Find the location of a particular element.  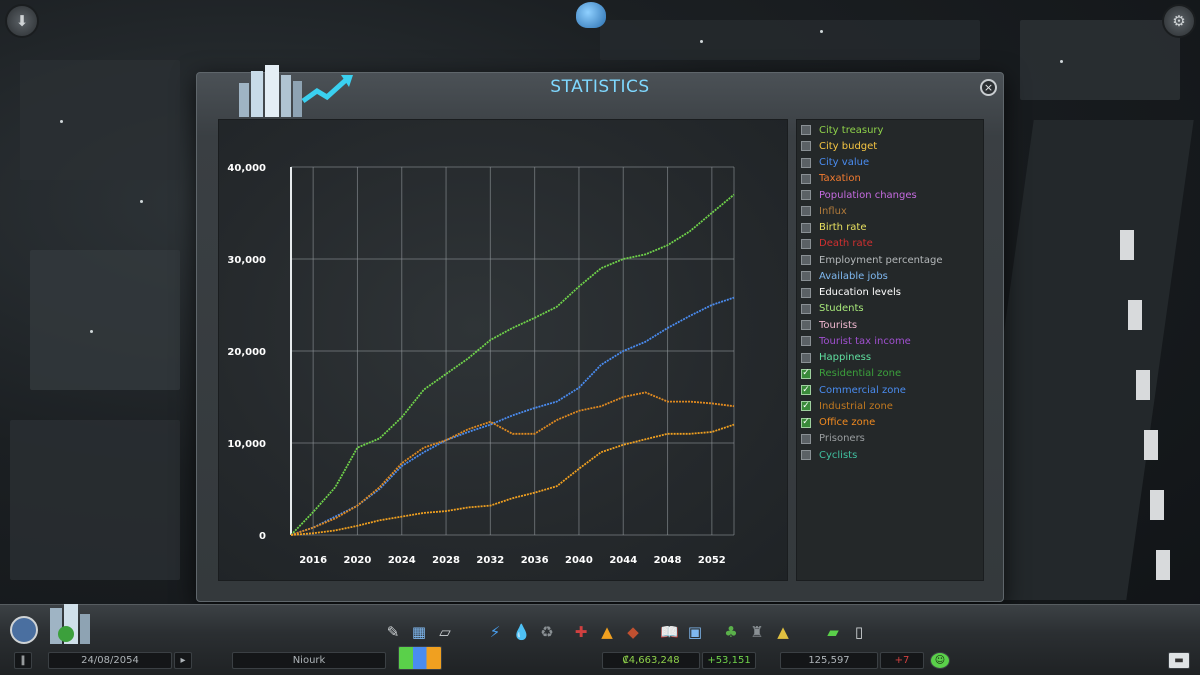

legend-item: Tourist tax income is located at coordinates (892, 341).